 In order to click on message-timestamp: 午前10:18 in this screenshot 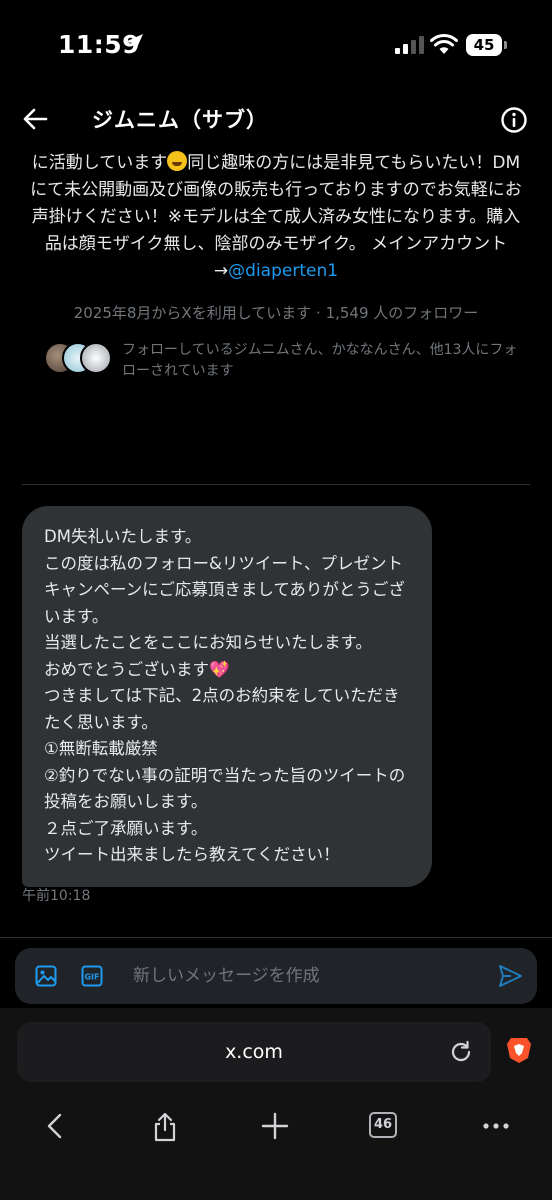, I will do `click(56, 896)`.